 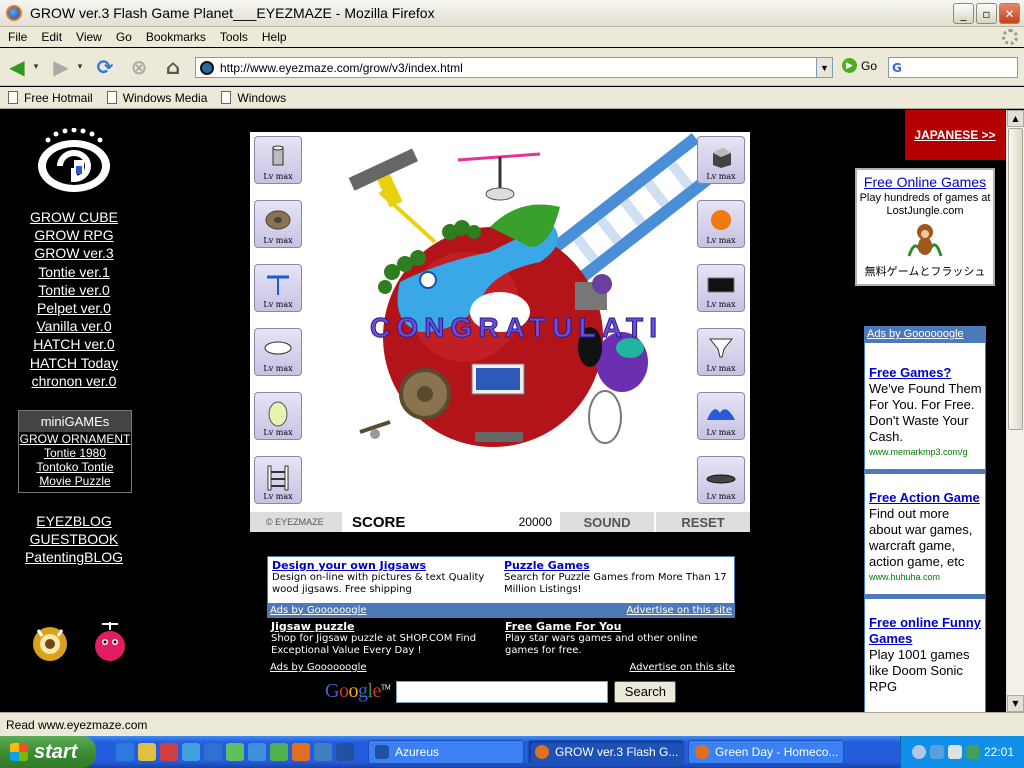 What do you see at coordinates (925, 631) in the screenshot?
I see `side-ad-title: Free online Funny Games` at bounding box center [925, 631].